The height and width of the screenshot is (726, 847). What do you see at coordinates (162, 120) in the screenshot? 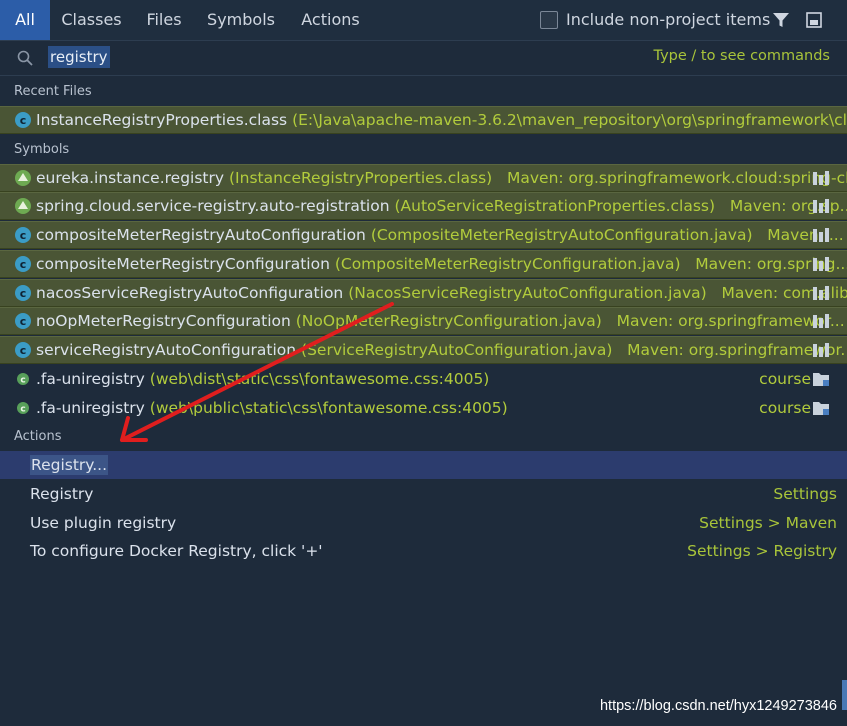
I see `item-name: InstanceRegistryProperties.class` at bounding box center [162, 120].